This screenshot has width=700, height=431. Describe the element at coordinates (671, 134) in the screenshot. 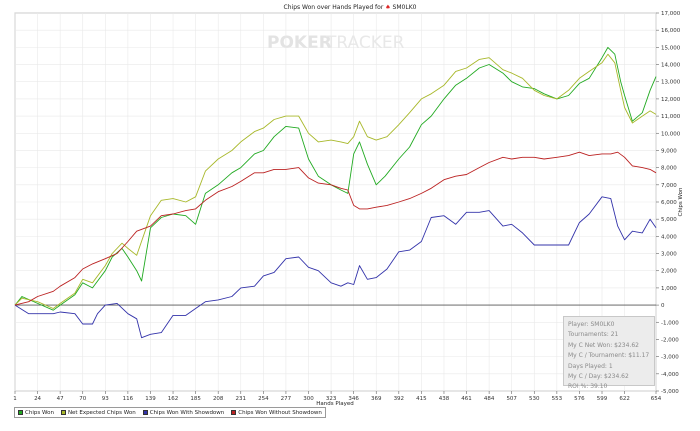

I see `y-tick-label: 10,000` at that location.